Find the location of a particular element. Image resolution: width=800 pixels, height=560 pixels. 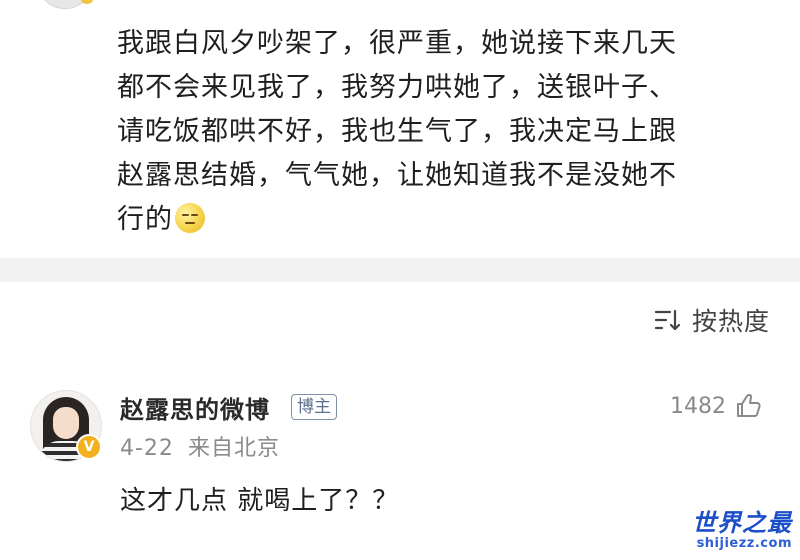

sort-label: 按热度 is located at coordinates (730, 321).